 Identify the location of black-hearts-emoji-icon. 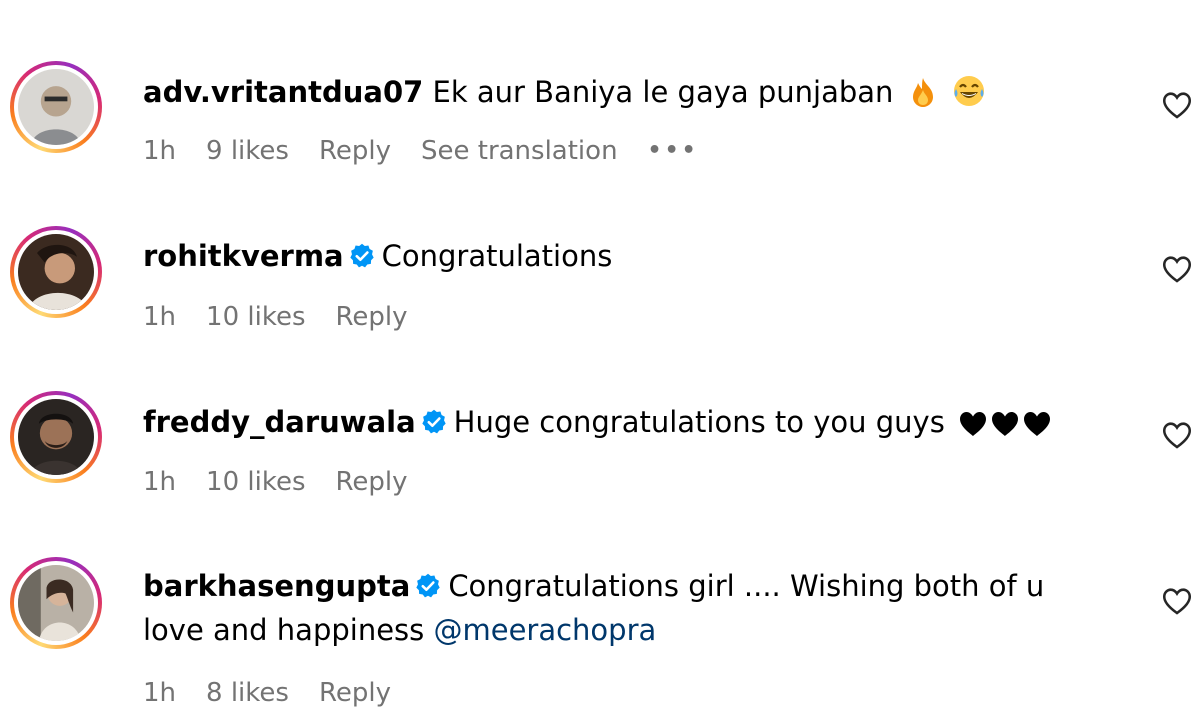
(1005, 424).